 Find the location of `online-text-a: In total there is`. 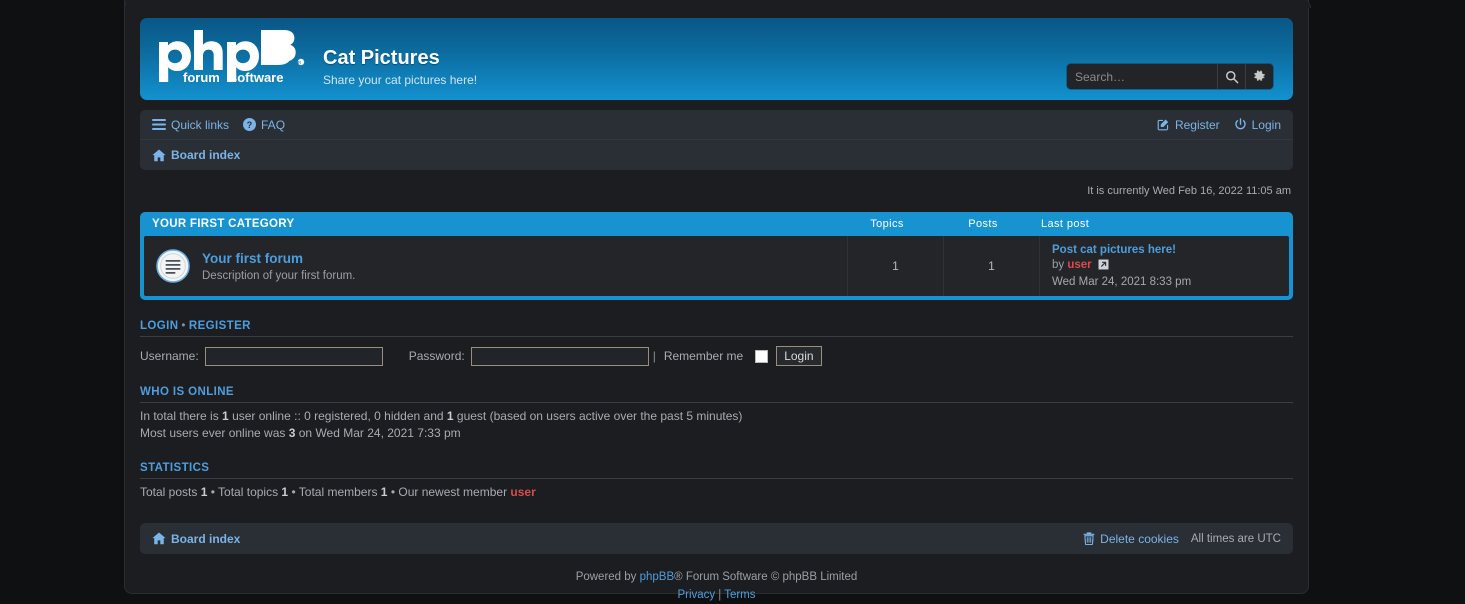

online-text-a: In total there is is located at coordinates (181, 416).